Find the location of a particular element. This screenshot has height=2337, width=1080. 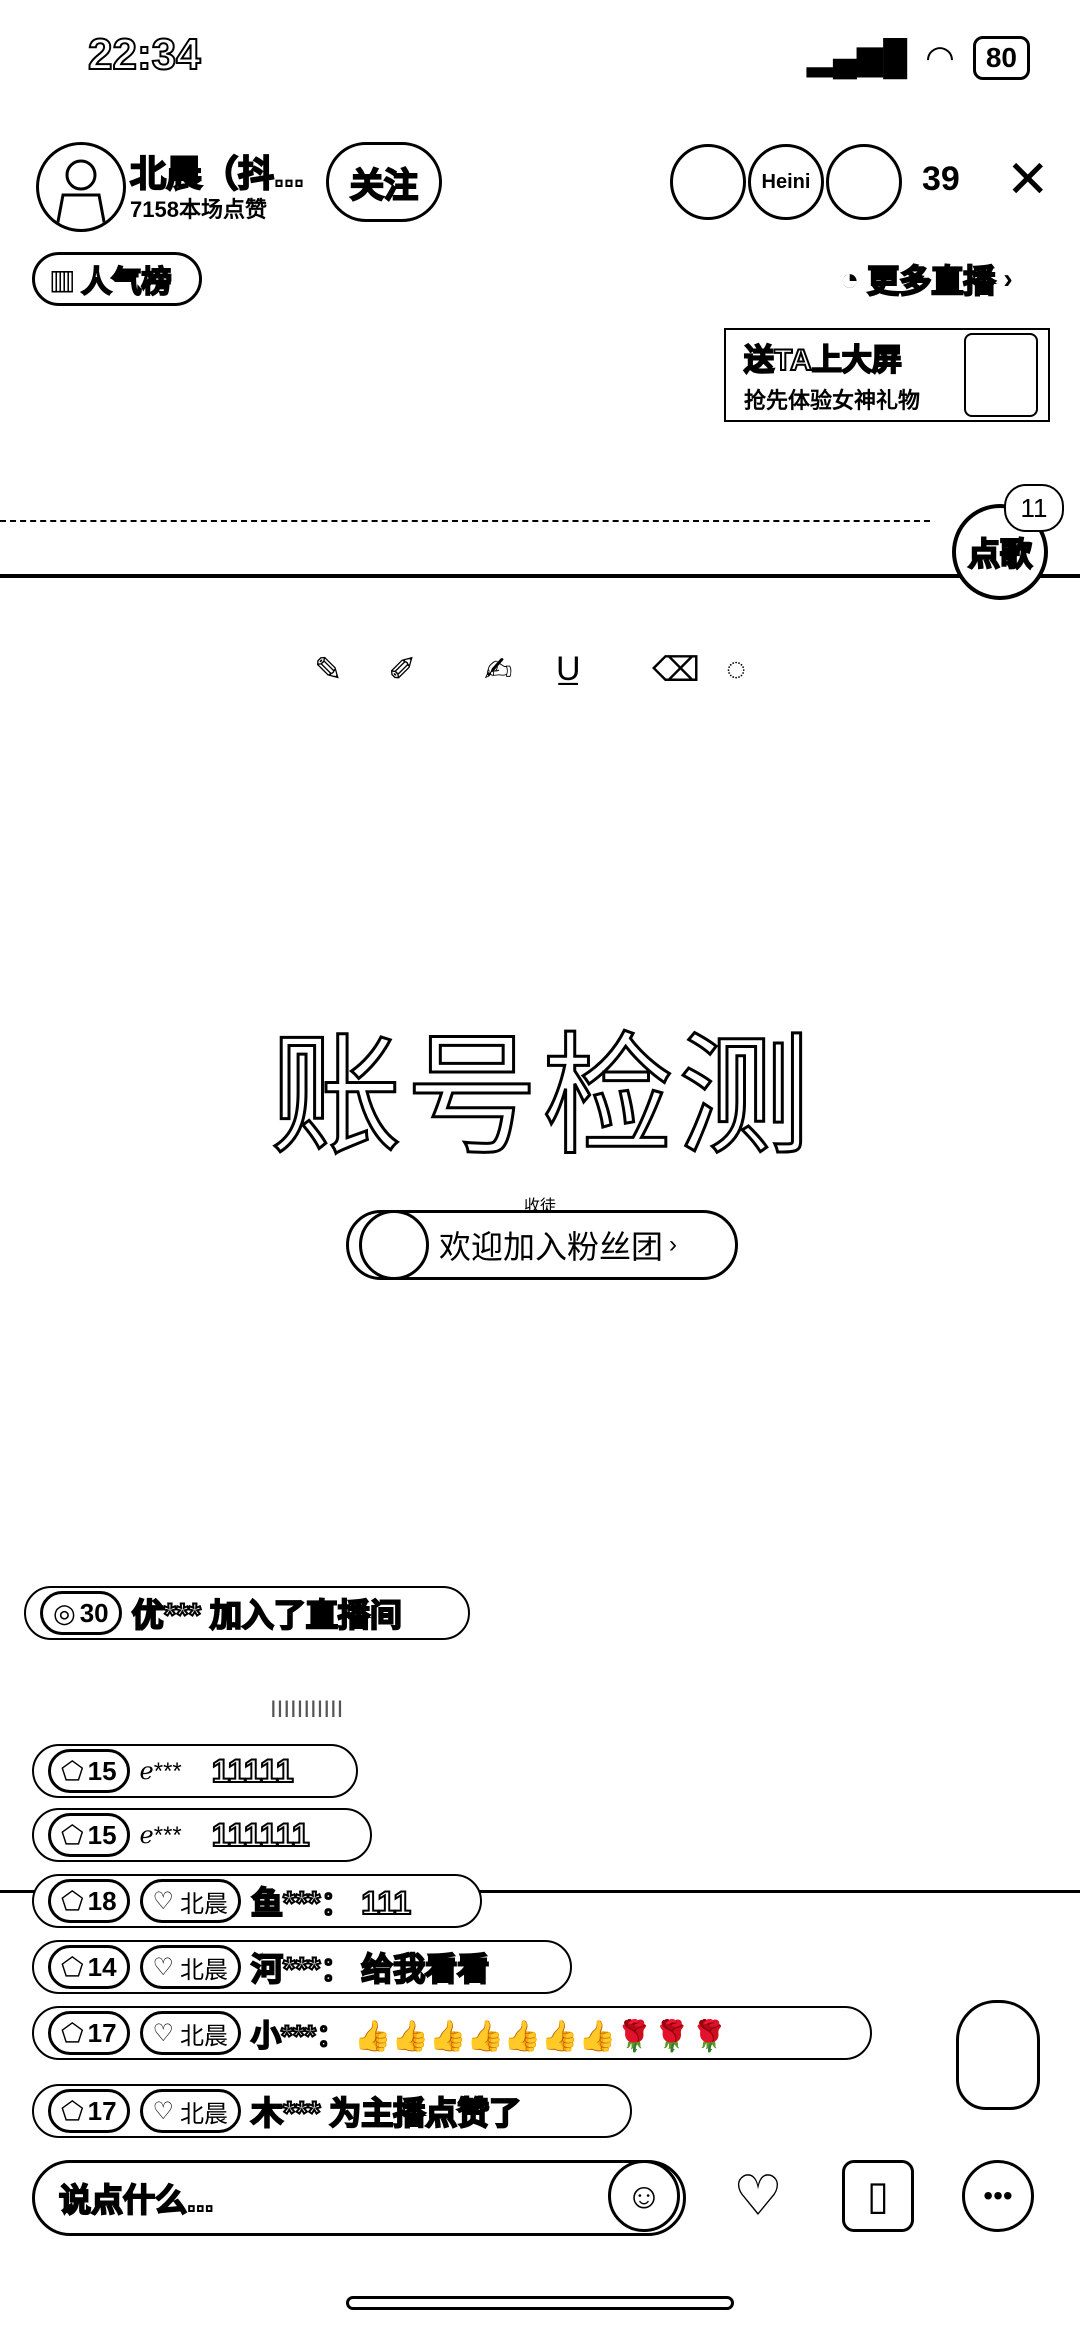

level-badge: ⬠ 14 is located at coordinates (89, 1967).